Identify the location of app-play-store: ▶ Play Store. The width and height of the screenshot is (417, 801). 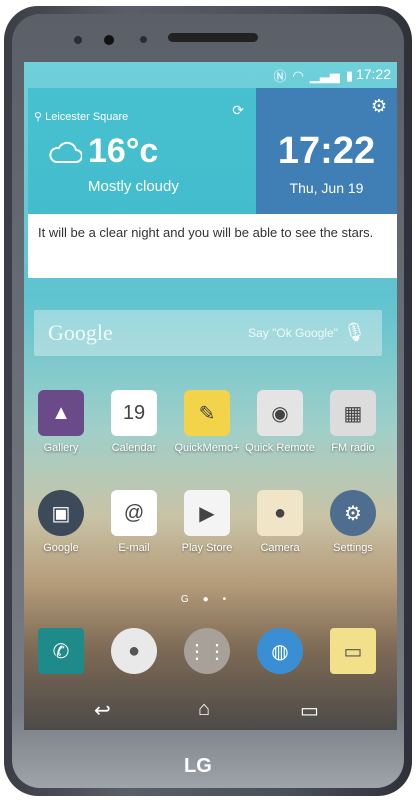
(207, 522).